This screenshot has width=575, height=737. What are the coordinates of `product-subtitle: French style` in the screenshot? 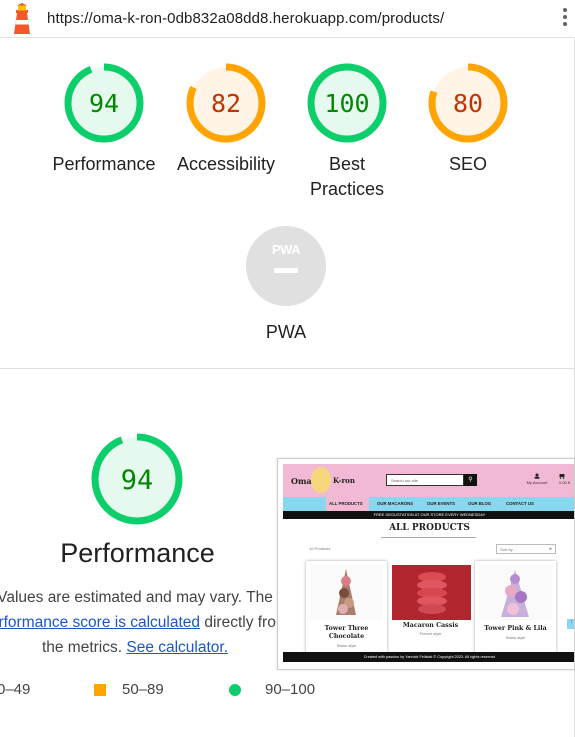 It's located at (430, 633).